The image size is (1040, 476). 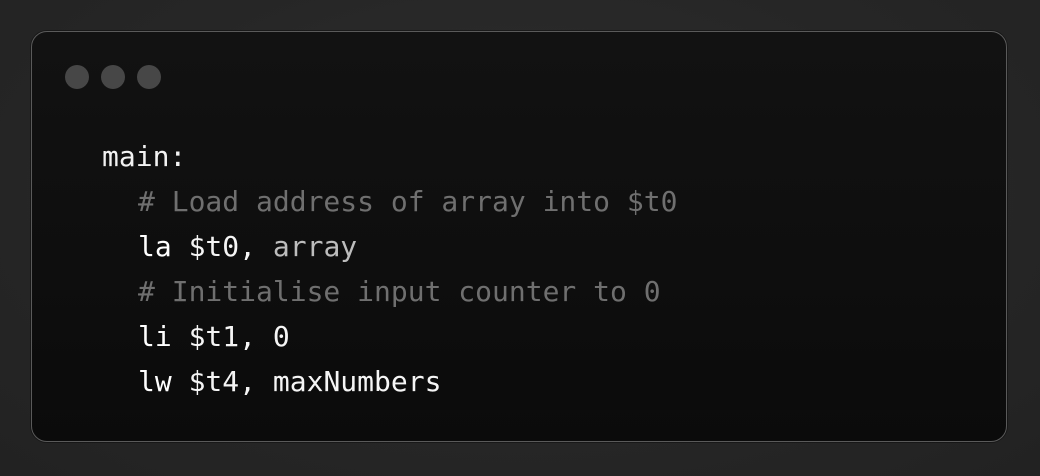 What do you see at coordinates (399, 291) in the screenshot?
I see `comment-token: # Initialise input counter to 0` at bounding box center [399, 291].